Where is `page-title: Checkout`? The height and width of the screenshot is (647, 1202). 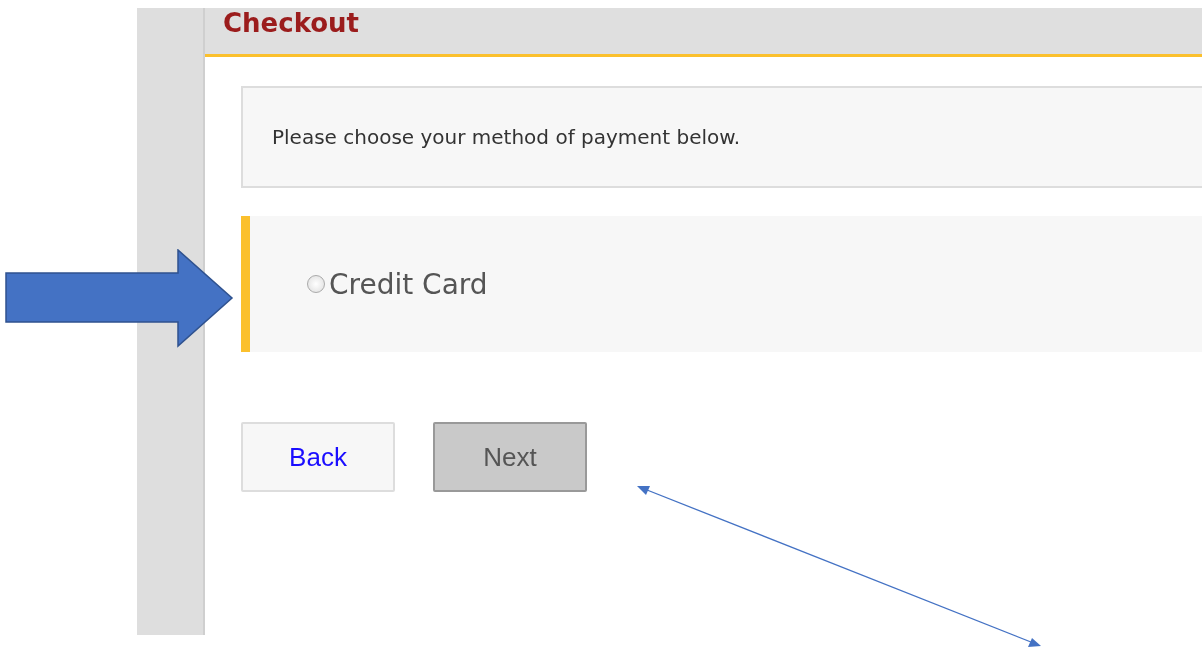
page-title: Checkout is located at coordinates (291, 23).